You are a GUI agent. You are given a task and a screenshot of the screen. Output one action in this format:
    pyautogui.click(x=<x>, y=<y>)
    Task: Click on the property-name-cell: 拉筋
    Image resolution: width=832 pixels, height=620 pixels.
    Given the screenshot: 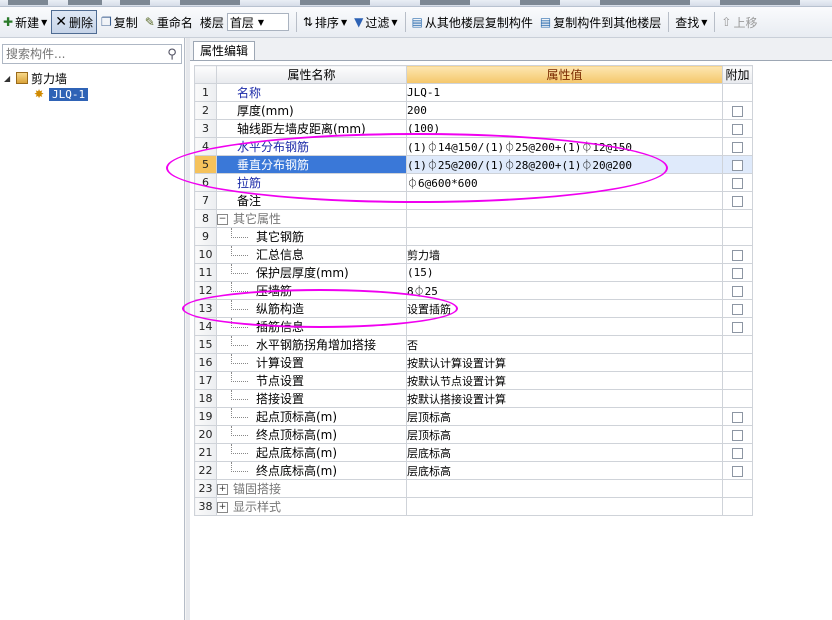 What is the action you would take?
    pyautogui.click(x=311, y=182)
    